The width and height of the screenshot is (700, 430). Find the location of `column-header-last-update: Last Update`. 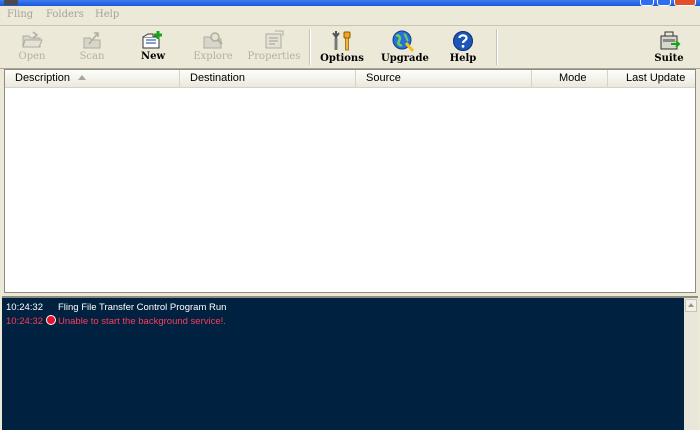

column-header-last-update: Last Update is located at coordinates (651, 78).